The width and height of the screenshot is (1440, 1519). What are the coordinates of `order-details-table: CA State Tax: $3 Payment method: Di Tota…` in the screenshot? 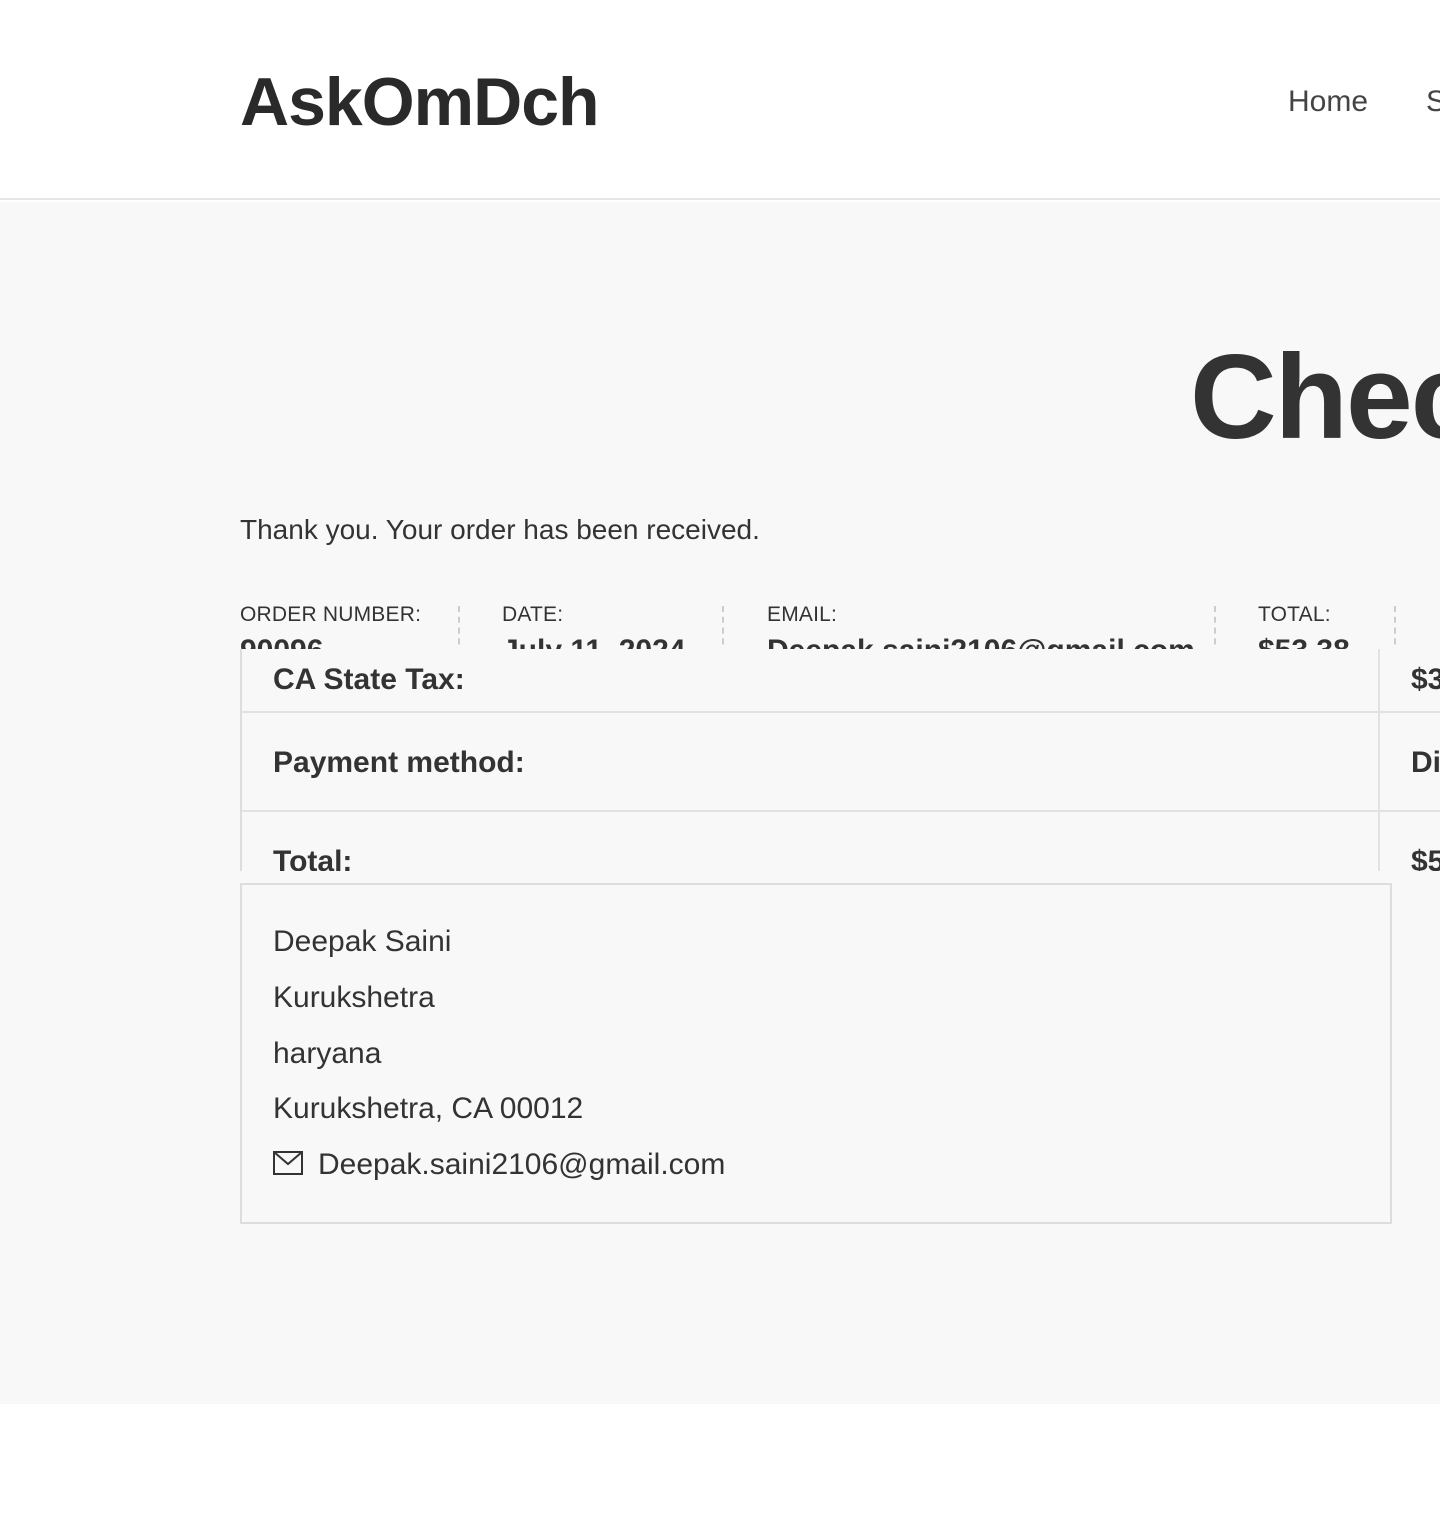 It's located at (840, 760).